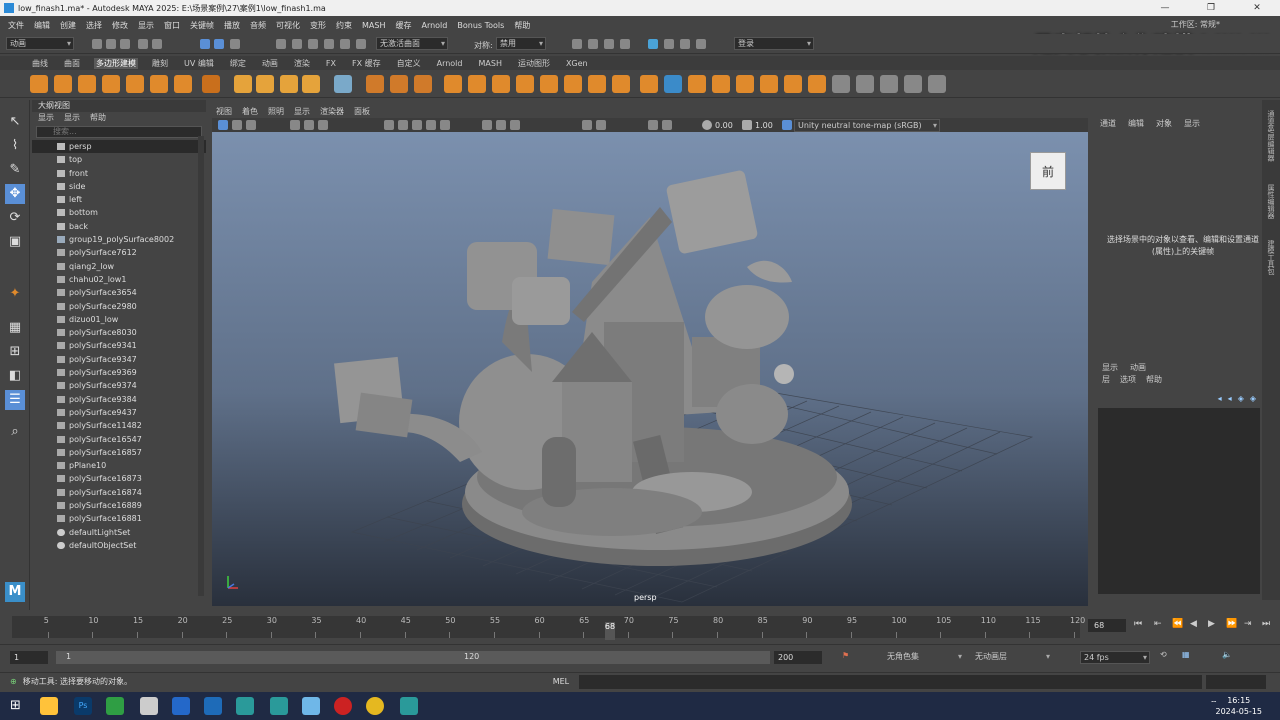  Describe the element at coordinates (119, 399) in the screenshot. I see `outliner-item: polySurface9384` at that location.